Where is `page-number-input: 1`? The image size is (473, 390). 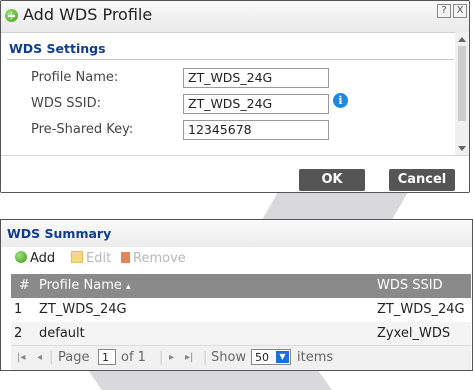 page-number-input: 1 is located at coordinates (107, 357).